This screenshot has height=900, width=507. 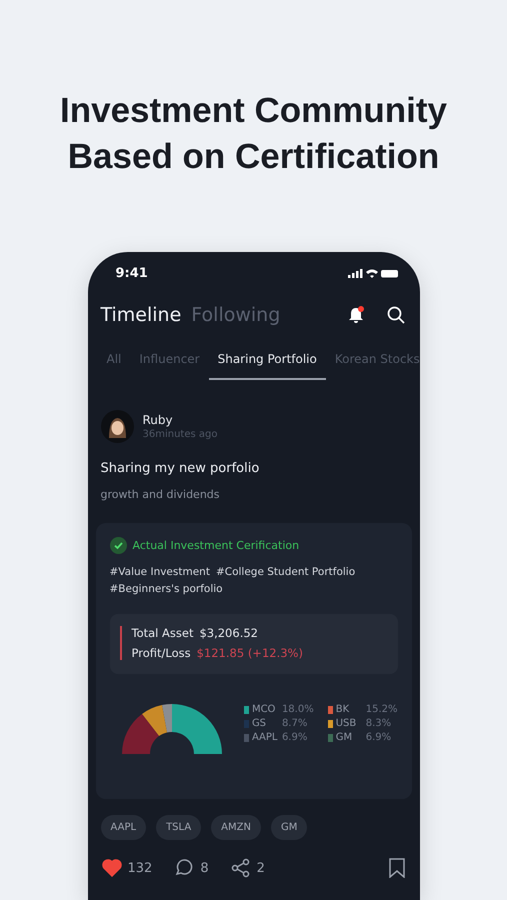 What do you see at coordinates (180, 434) in the screenshot?
I see `post-time: 36minutes ago` at bounding box center [180, 434].